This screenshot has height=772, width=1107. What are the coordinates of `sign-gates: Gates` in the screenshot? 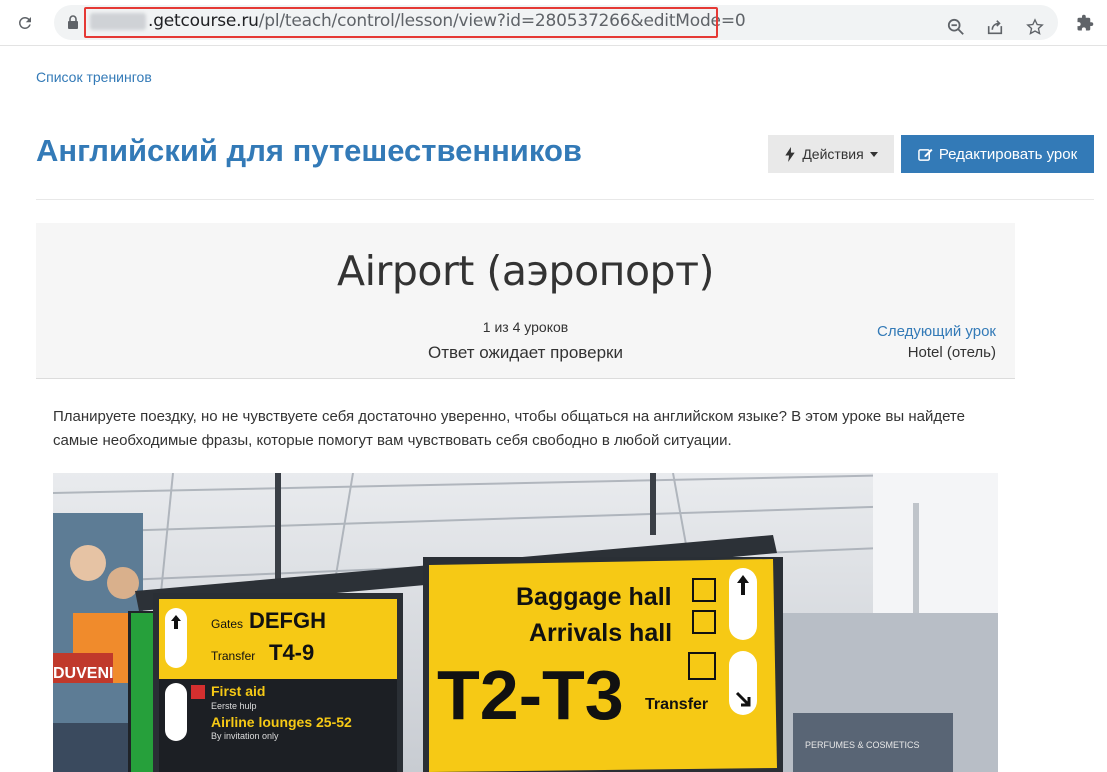 It's located at (227, 624).